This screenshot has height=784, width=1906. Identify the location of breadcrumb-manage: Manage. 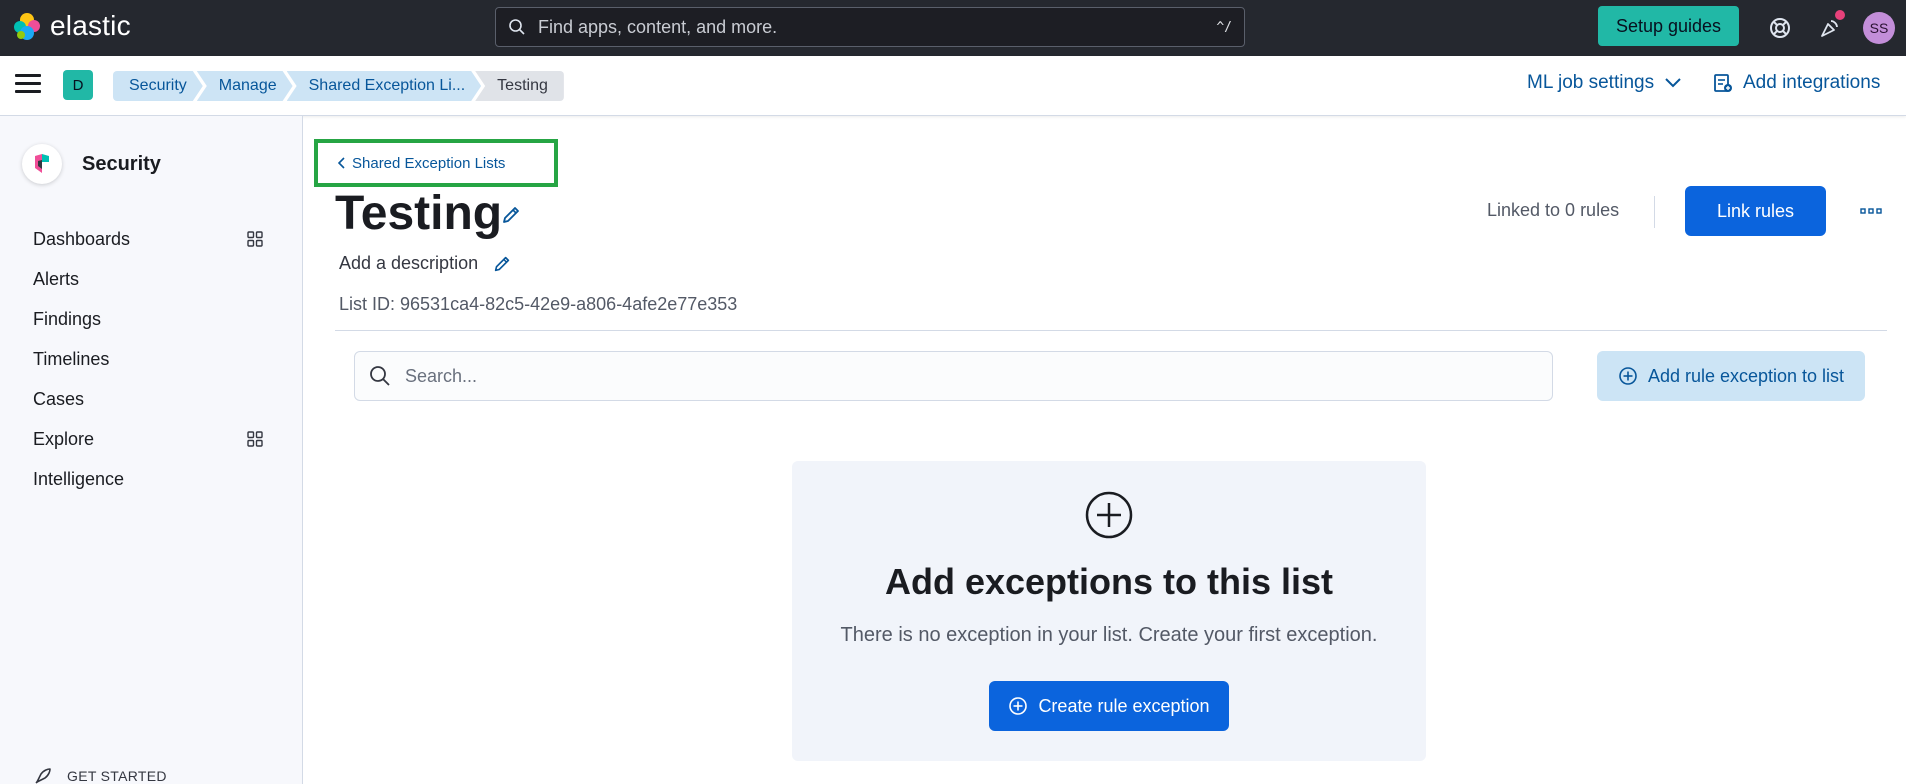
(245, 86).